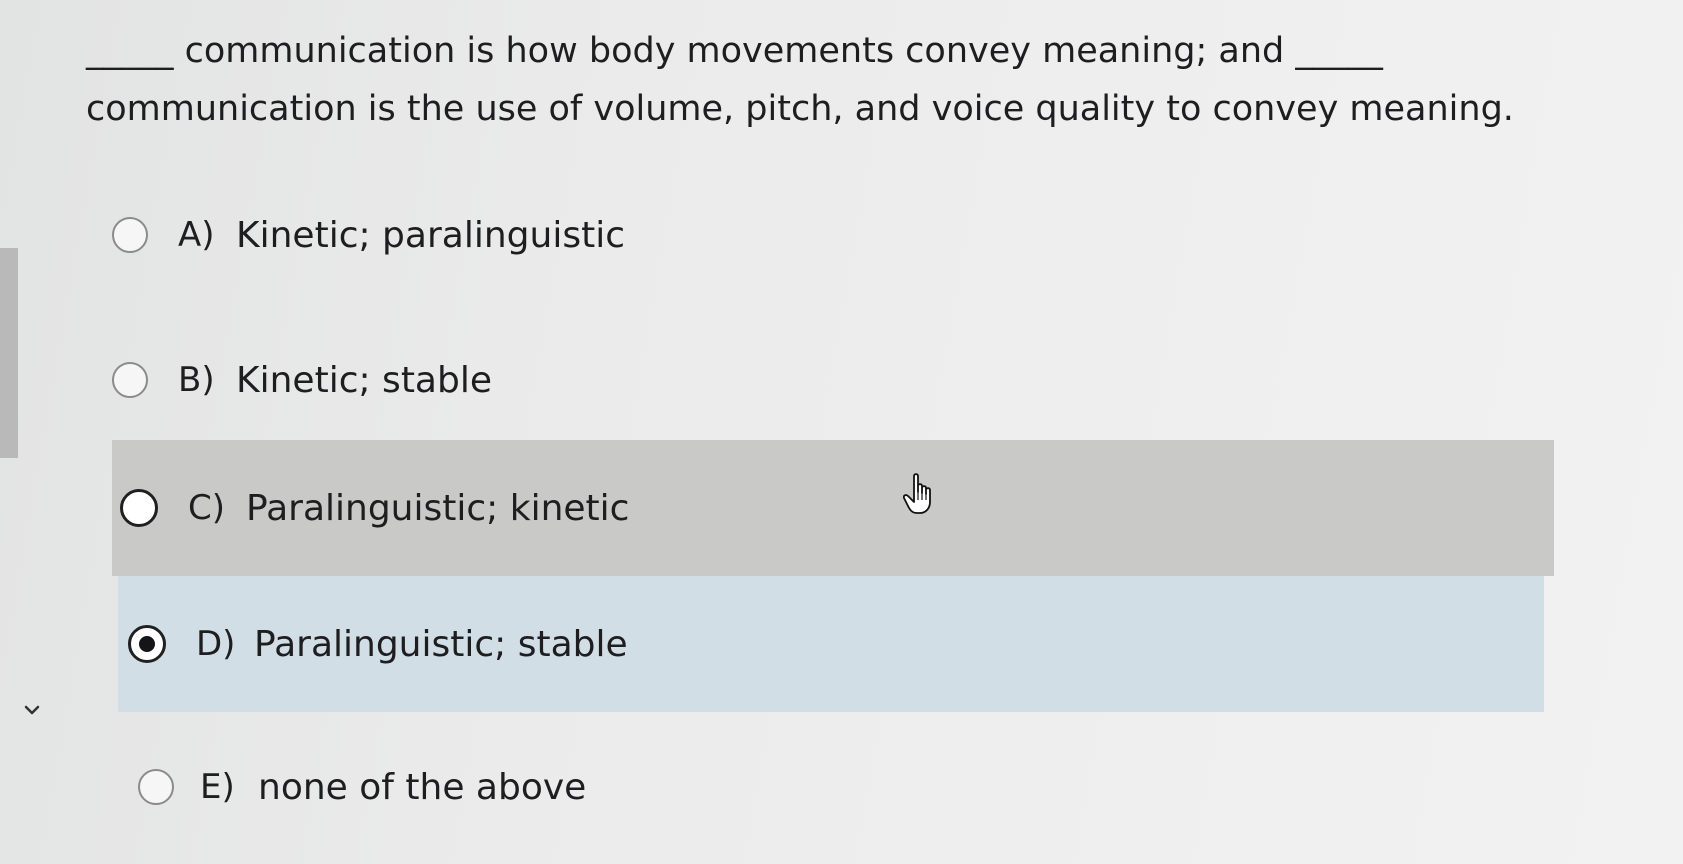  Describe the element at coordinates (156, 787) in the screenshot. I see `radio-button-e` at that location.